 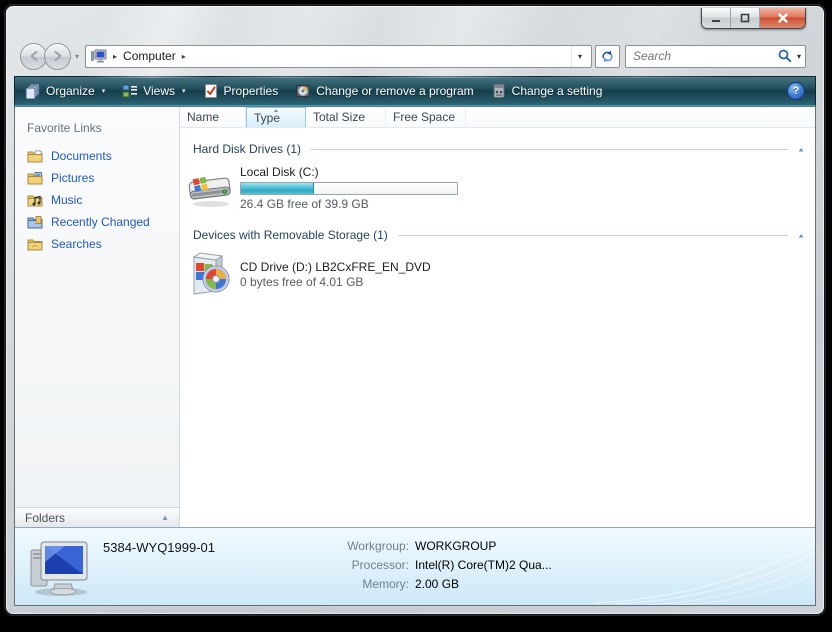 I want to click on properties-label: Properties, so click(x=251, y=91).